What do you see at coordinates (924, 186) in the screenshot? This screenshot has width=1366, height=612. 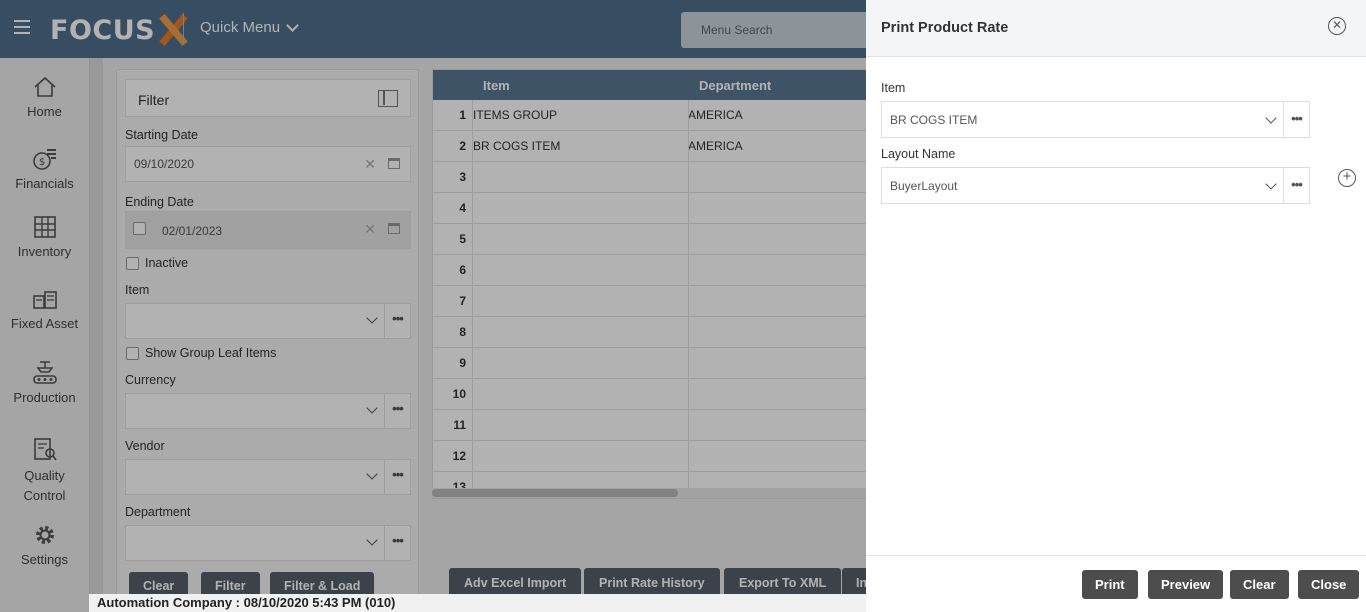 I see `layout-name-value: BuyerLayout` at bounding box center [924, 186].